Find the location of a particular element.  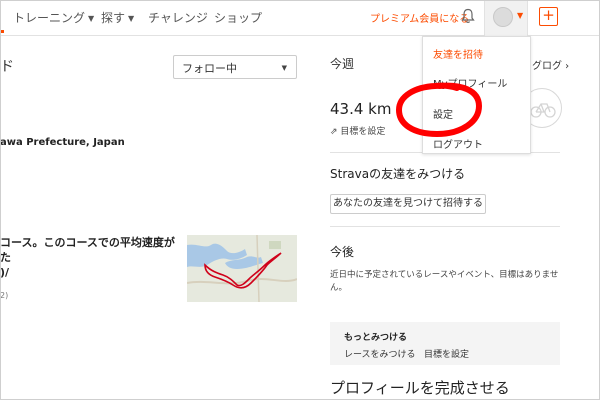

set-goal-link: ⇗ 目標を設定 is located at coordinates (357, 130).